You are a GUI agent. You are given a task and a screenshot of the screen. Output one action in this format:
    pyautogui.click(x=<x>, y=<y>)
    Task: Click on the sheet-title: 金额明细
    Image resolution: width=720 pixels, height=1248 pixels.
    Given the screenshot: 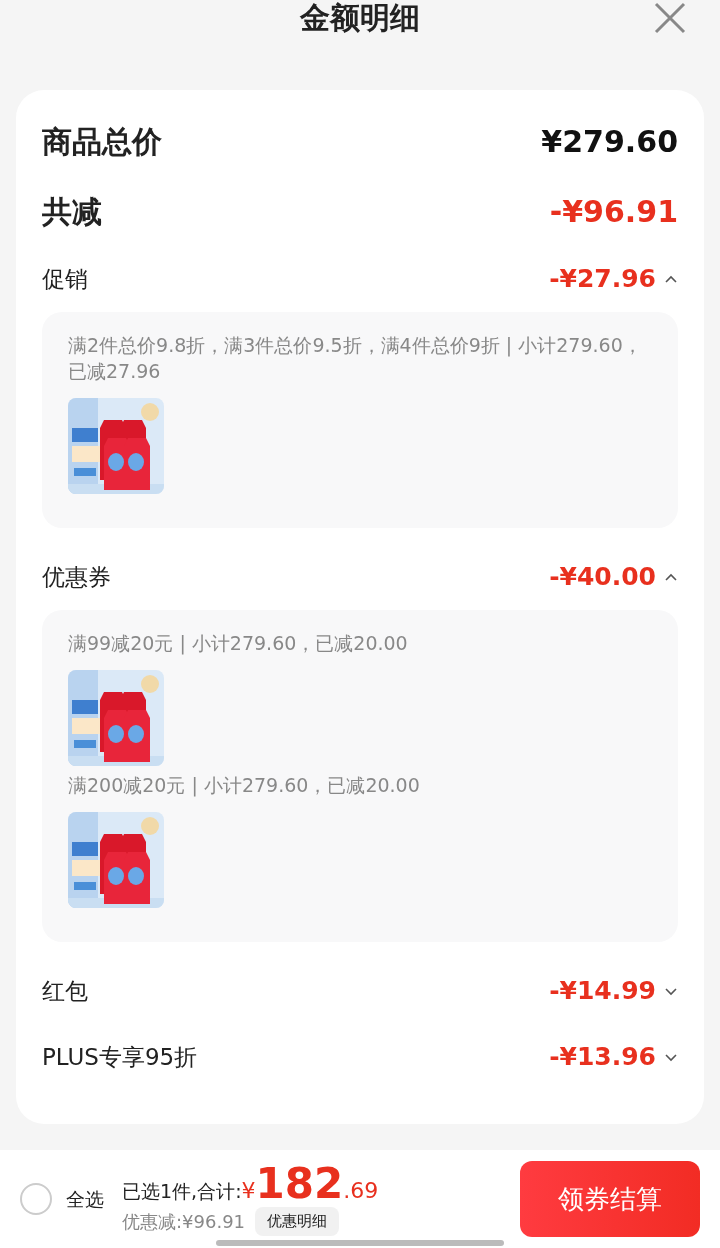 What is the action you would take?
    pyautogui.click(x=360, y=17)
    